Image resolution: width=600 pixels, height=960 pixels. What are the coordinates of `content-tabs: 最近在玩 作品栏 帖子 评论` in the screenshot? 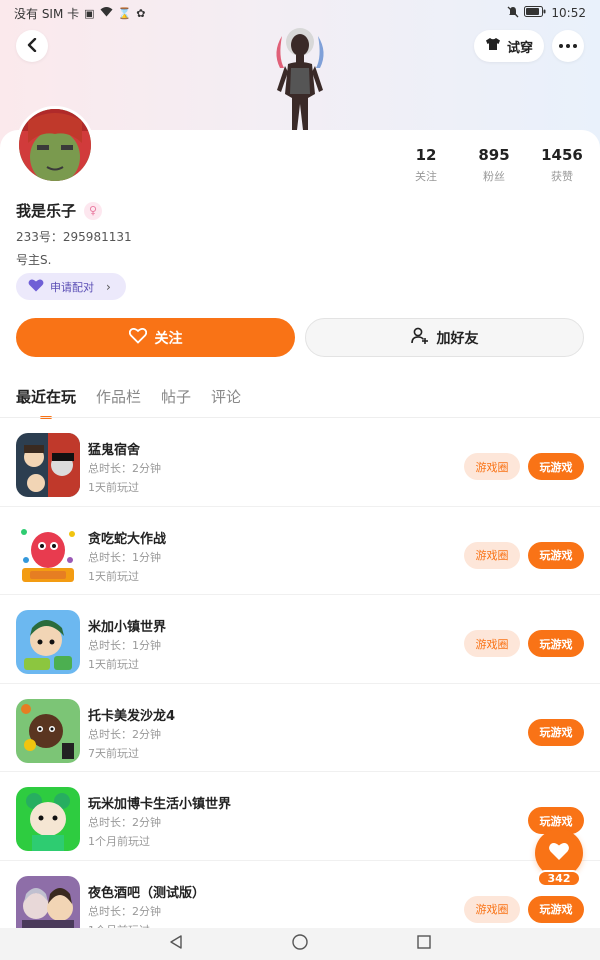 It's located at (128, 402).